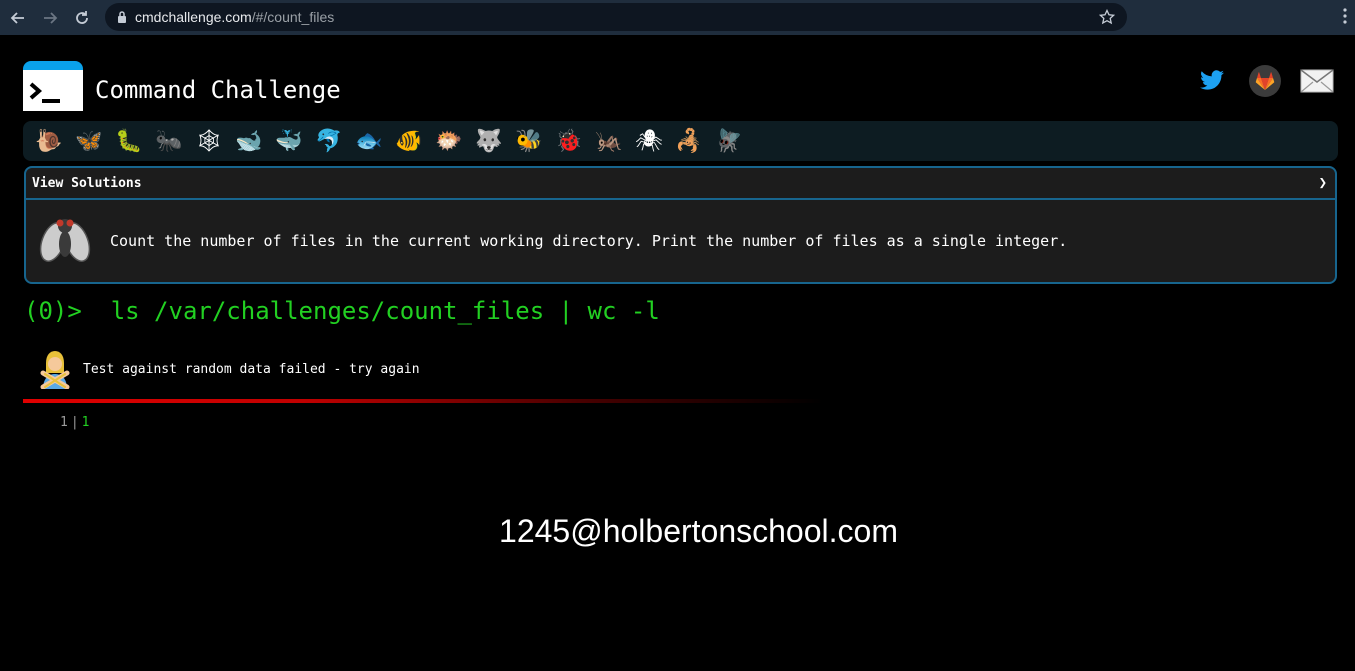 The height and width of the screenshot is (671, 1355). Describe the element at coordinates (235, 17) in the screenshot. I see `url-text: cmdchallenge.com/#/count_files` at that location.